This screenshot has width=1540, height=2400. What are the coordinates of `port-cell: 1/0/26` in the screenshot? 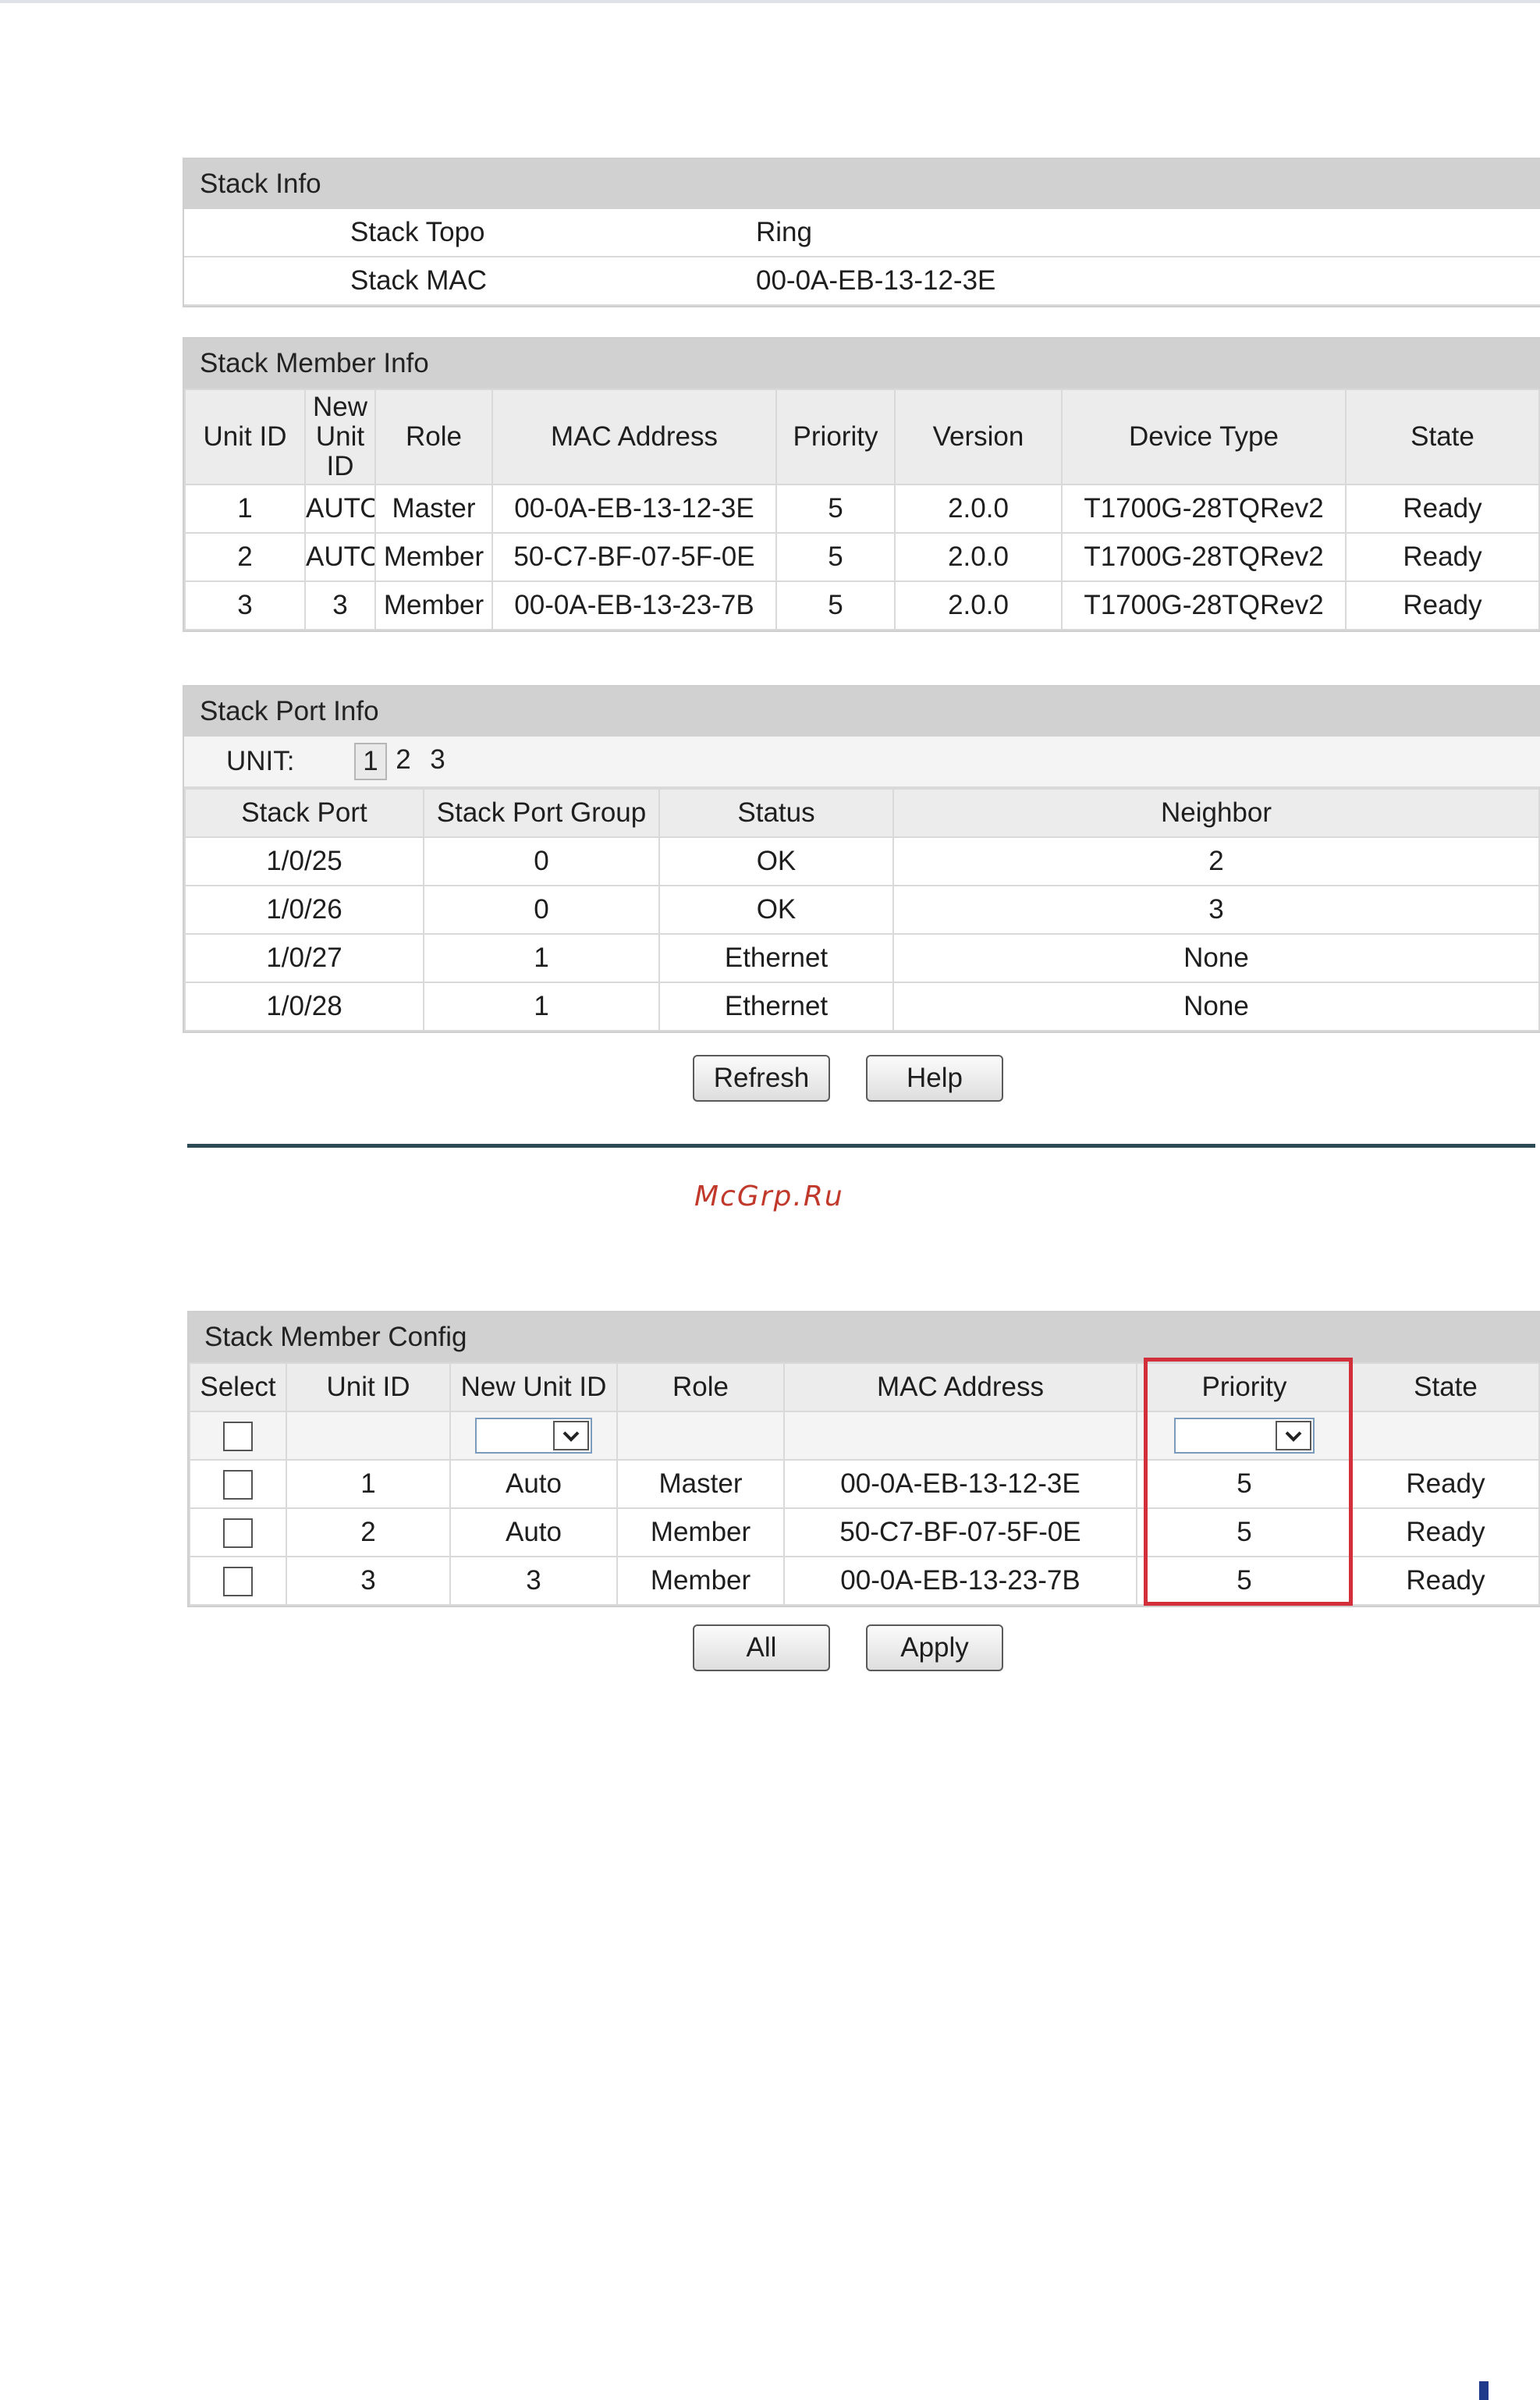 It's located at (304, 910).